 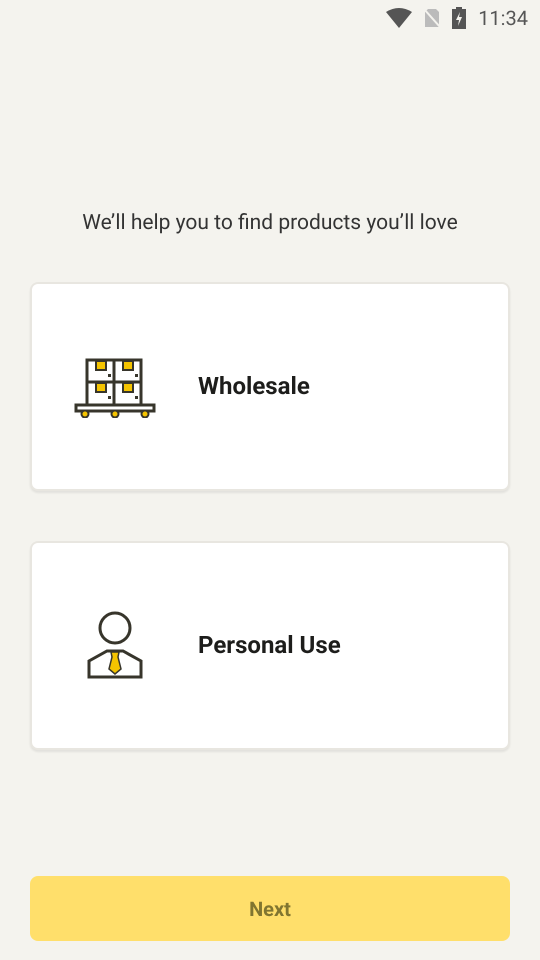 What do you see at coordinates (399, 18) in the screenshot?
I see `wifi-icon` at bounding box center [399, 18].